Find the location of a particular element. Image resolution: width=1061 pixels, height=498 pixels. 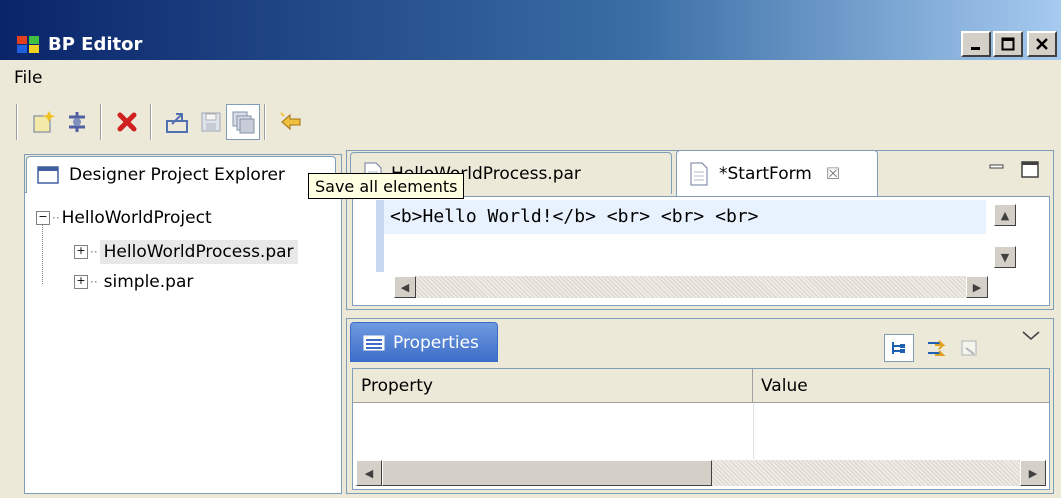

column-header-value: Value is located at coordinates (901, 386).